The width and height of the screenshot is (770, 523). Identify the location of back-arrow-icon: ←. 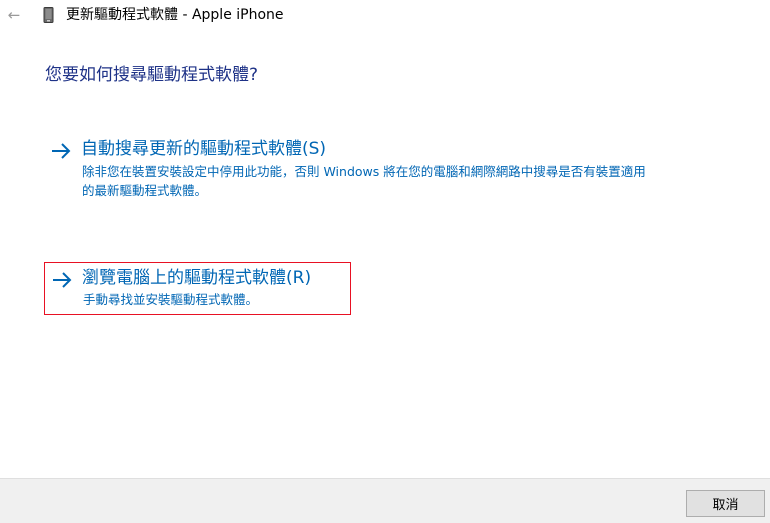
(14, 15).